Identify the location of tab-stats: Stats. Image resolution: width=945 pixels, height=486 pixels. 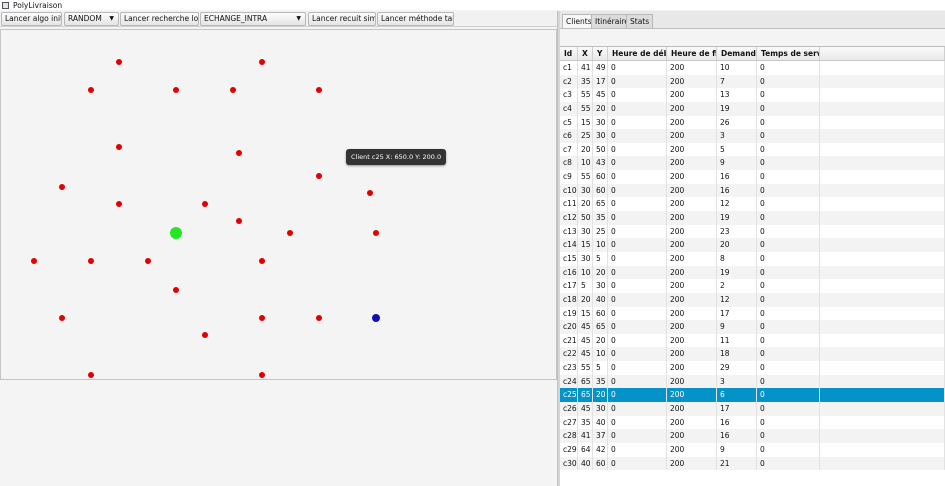
(640, 21).